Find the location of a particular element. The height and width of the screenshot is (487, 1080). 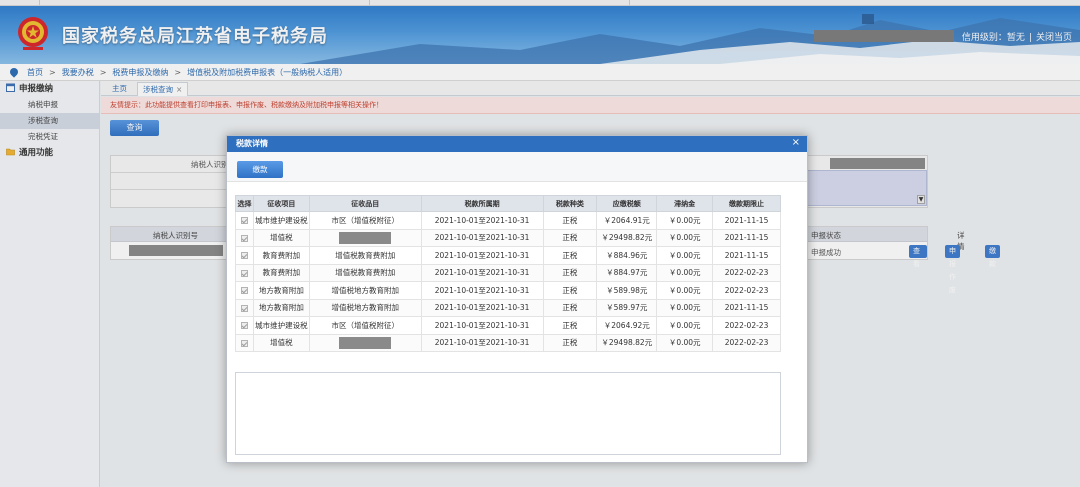

column-header: 选择 is located at coordinates (244, 203).